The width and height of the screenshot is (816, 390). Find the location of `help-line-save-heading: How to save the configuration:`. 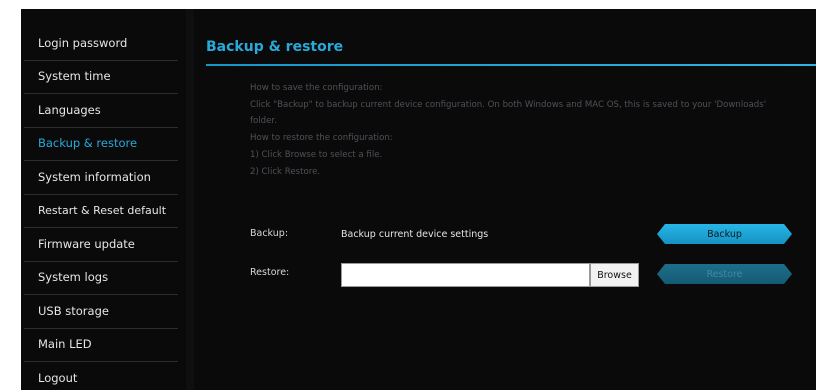

help-line-save-heading: How to save the configuration: is located at coordinates (316, 88).